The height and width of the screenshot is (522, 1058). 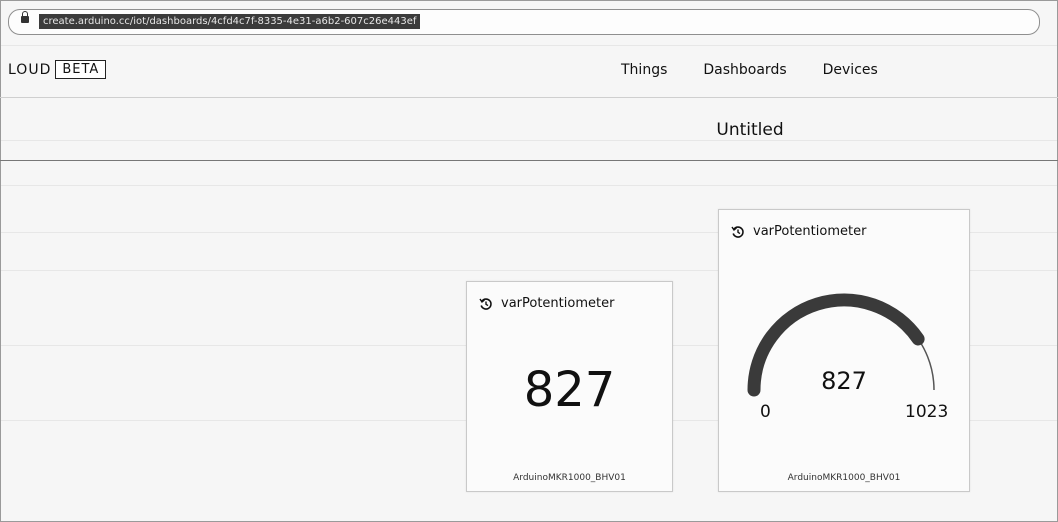 I want to click on gauge-max: 1023, so click(x=927, y=412).